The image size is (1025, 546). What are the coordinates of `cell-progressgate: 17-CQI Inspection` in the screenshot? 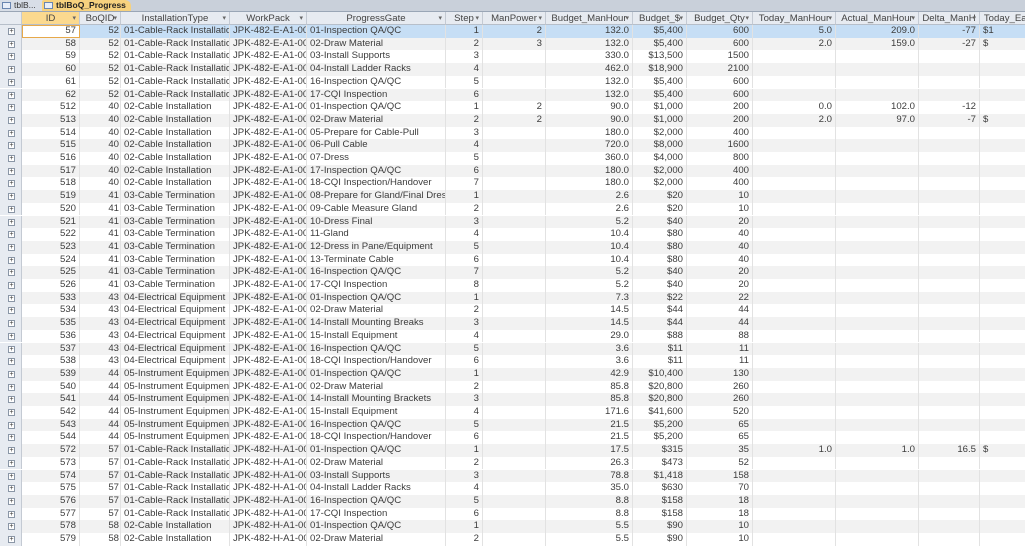 It's located at (376, 514).